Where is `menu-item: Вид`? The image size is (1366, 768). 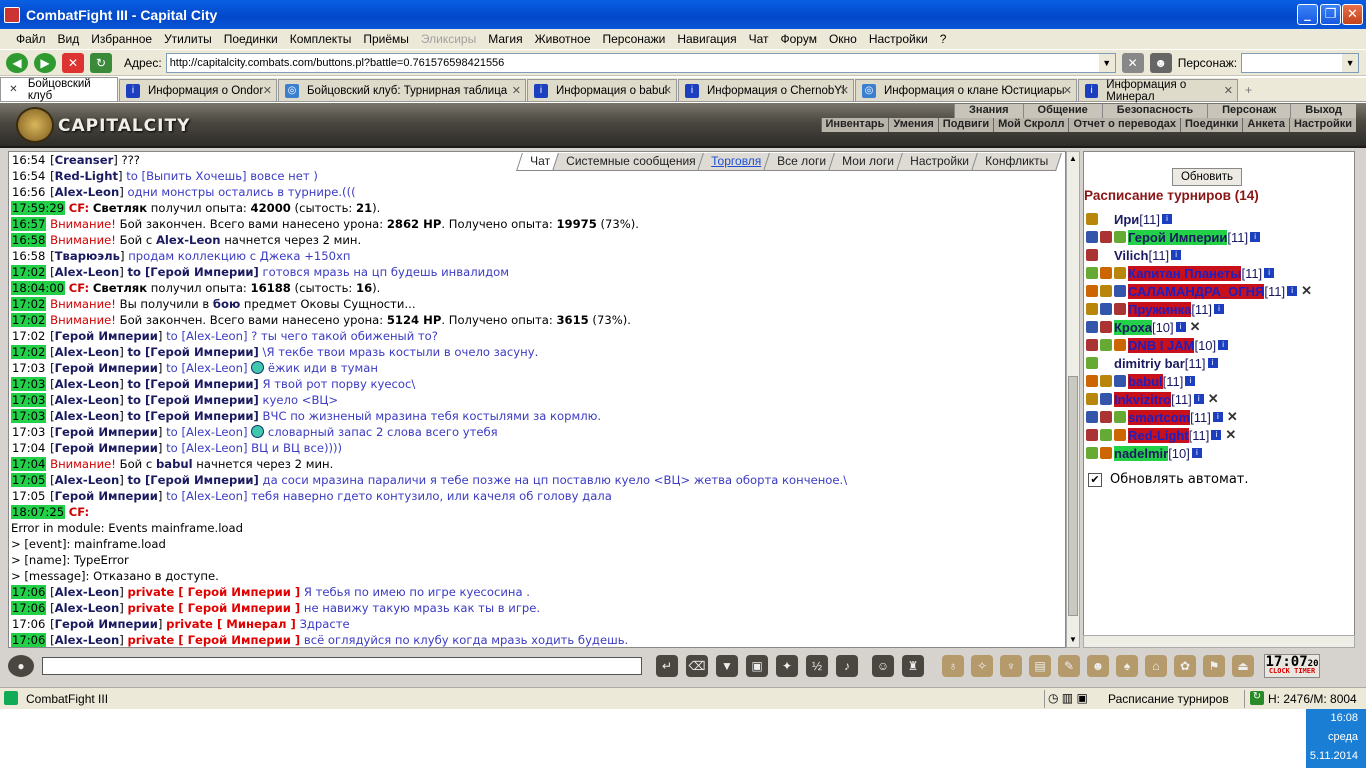 menu-item: Вид is located at coordinates (69, 39).